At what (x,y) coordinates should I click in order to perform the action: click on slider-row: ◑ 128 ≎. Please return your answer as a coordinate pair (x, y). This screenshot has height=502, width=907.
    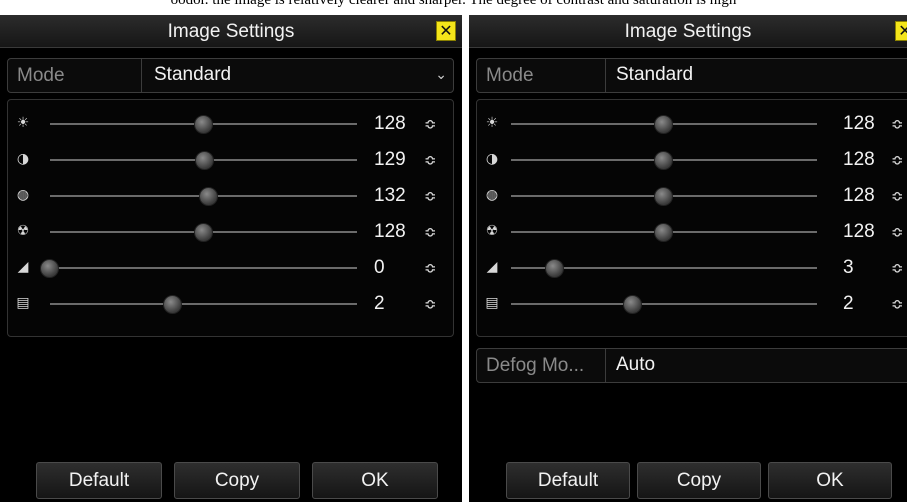
    Looking at the image, I should click on (692, 160).